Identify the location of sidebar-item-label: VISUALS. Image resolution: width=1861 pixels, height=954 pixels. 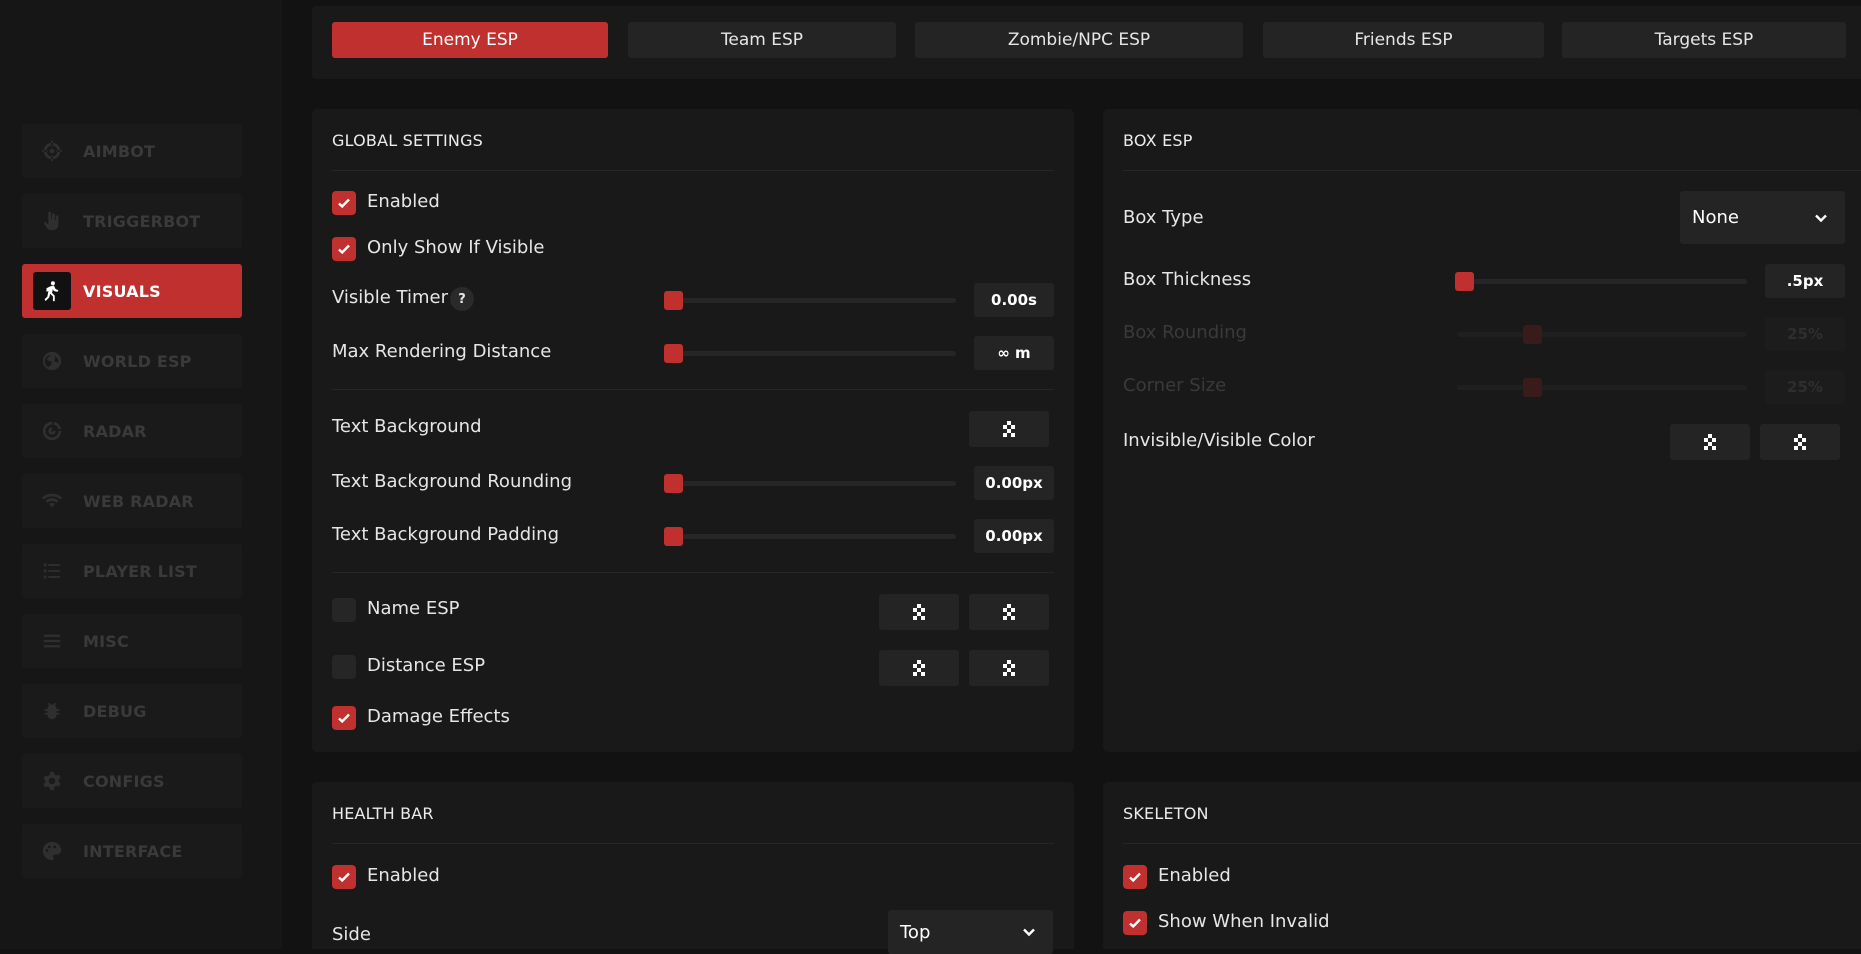
(122, 291).